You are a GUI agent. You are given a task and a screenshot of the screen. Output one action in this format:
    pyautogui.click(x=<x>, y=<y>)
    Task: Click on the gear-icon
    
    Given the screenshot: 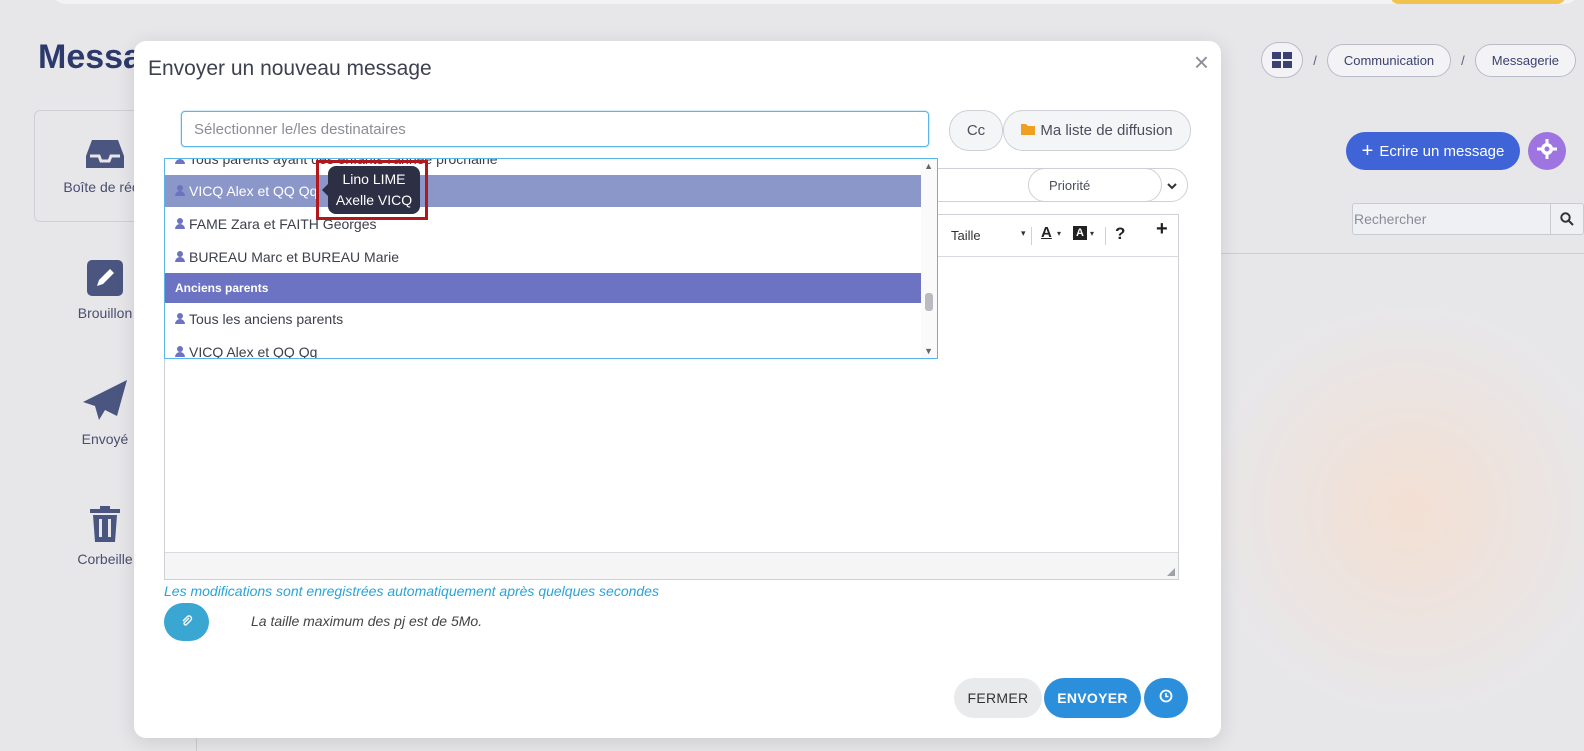 What is the action you would take?
    pyautogui.click(x=1547, y=151)
    